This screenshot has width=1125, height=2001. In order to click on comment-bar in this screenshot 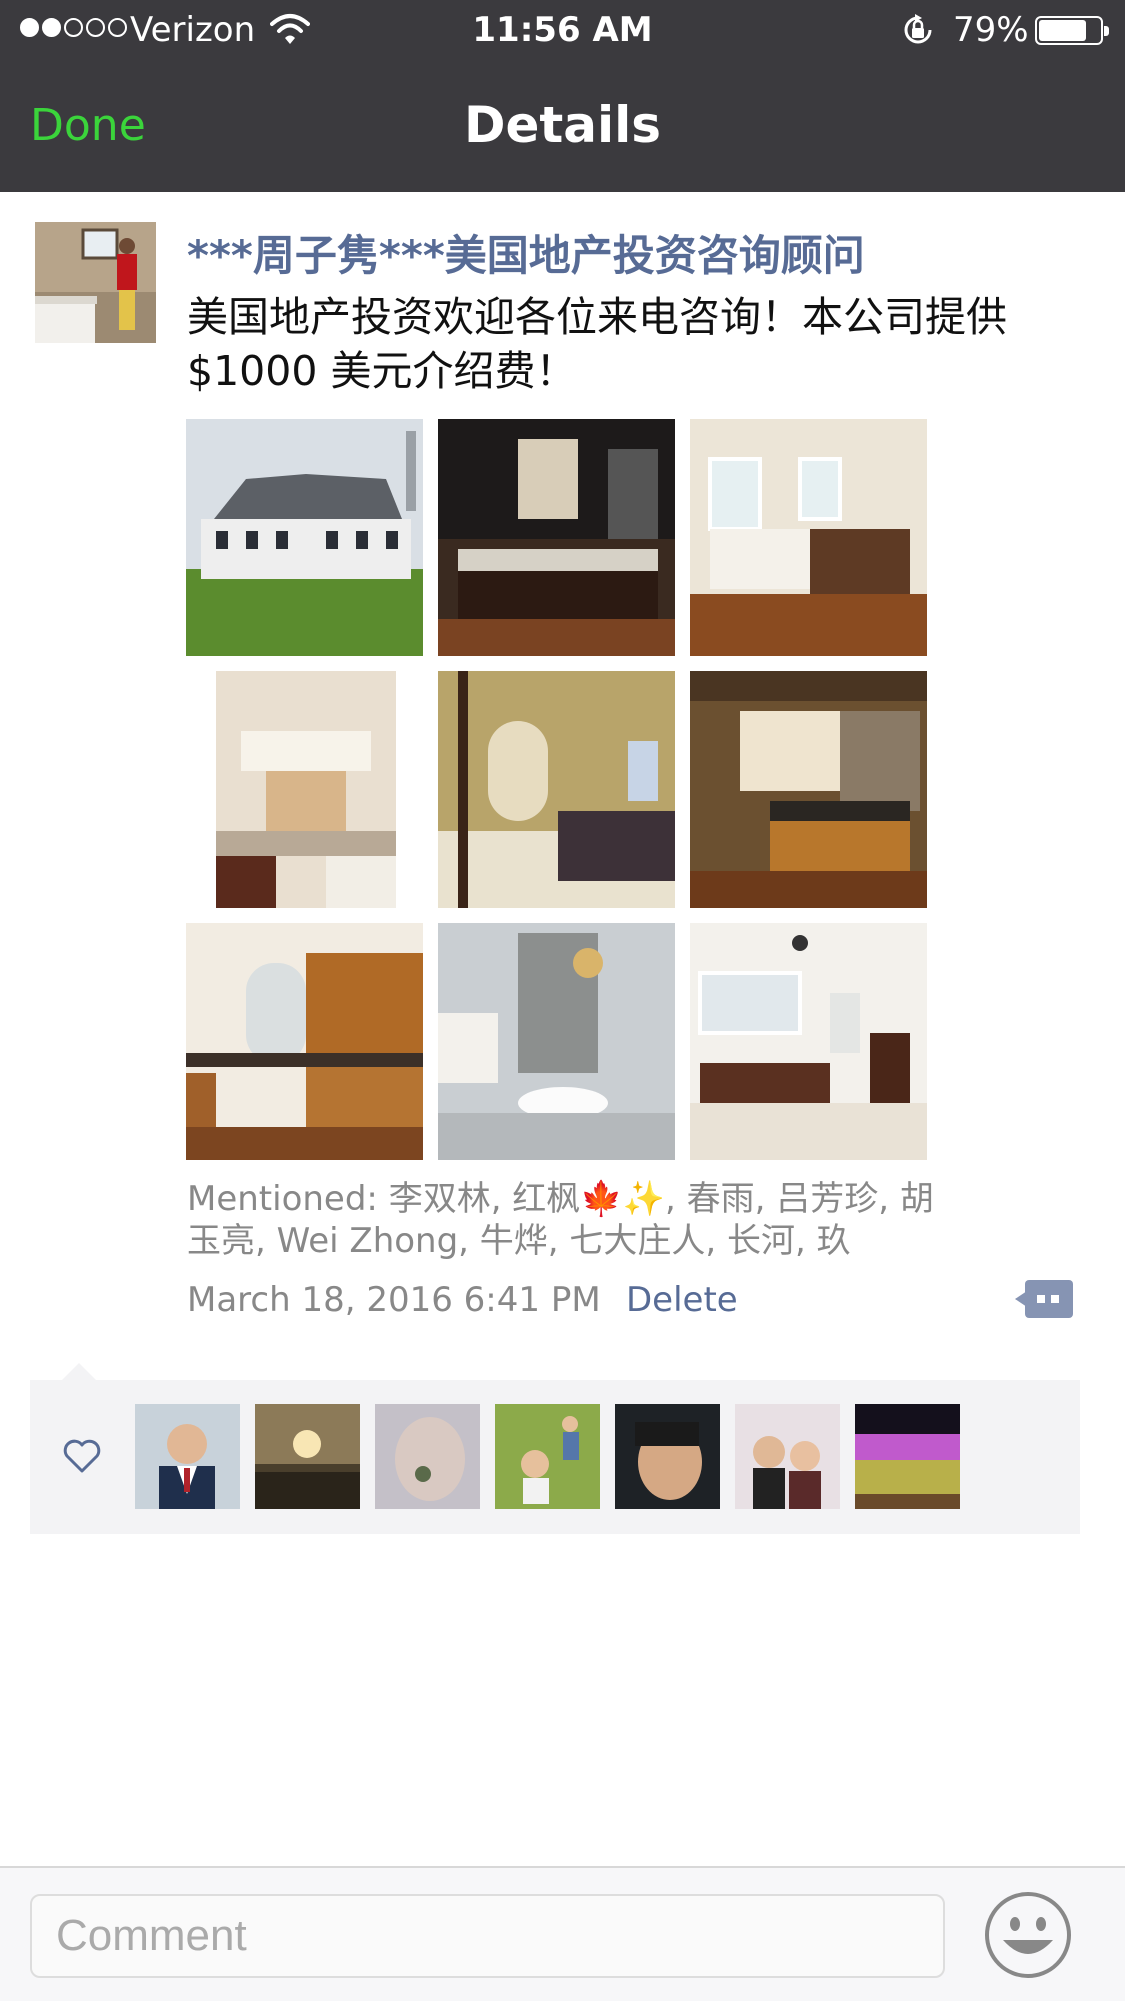, I will do `click(562, 1933)`.